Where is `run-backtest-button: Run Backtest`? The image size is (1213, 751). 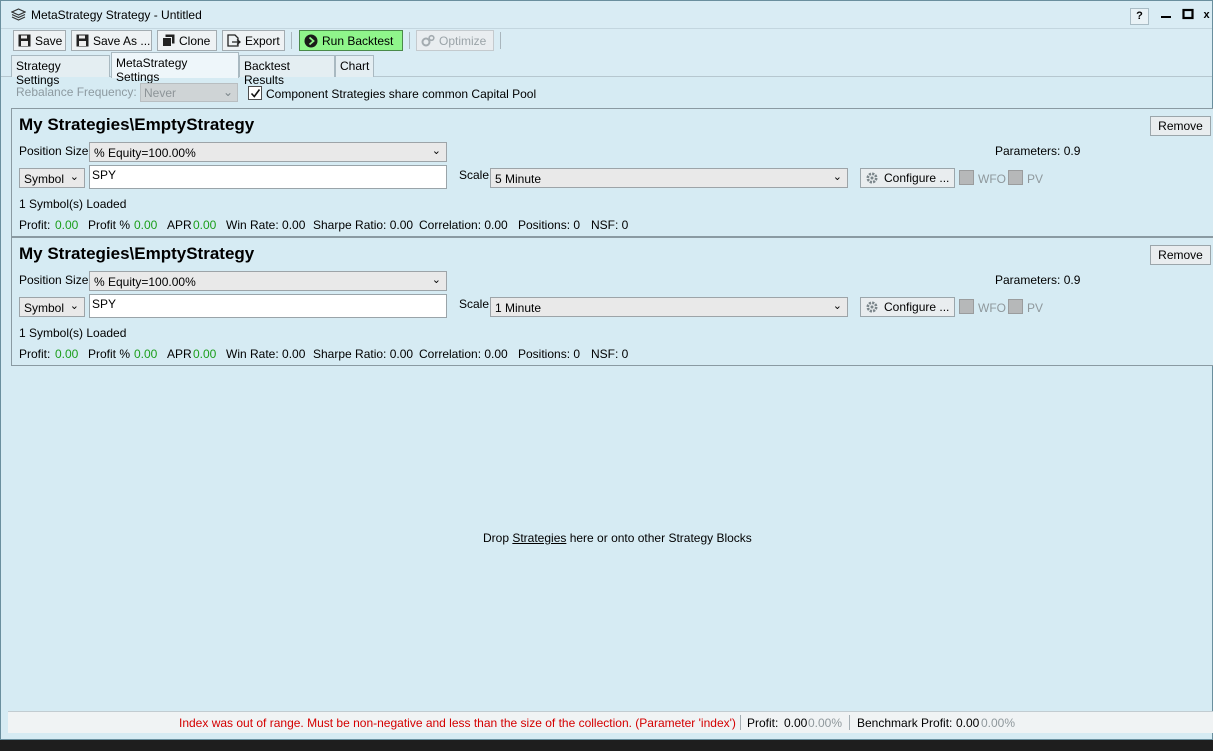 run-backtest-button: Run Backtest is located at coordinates (351, 40).